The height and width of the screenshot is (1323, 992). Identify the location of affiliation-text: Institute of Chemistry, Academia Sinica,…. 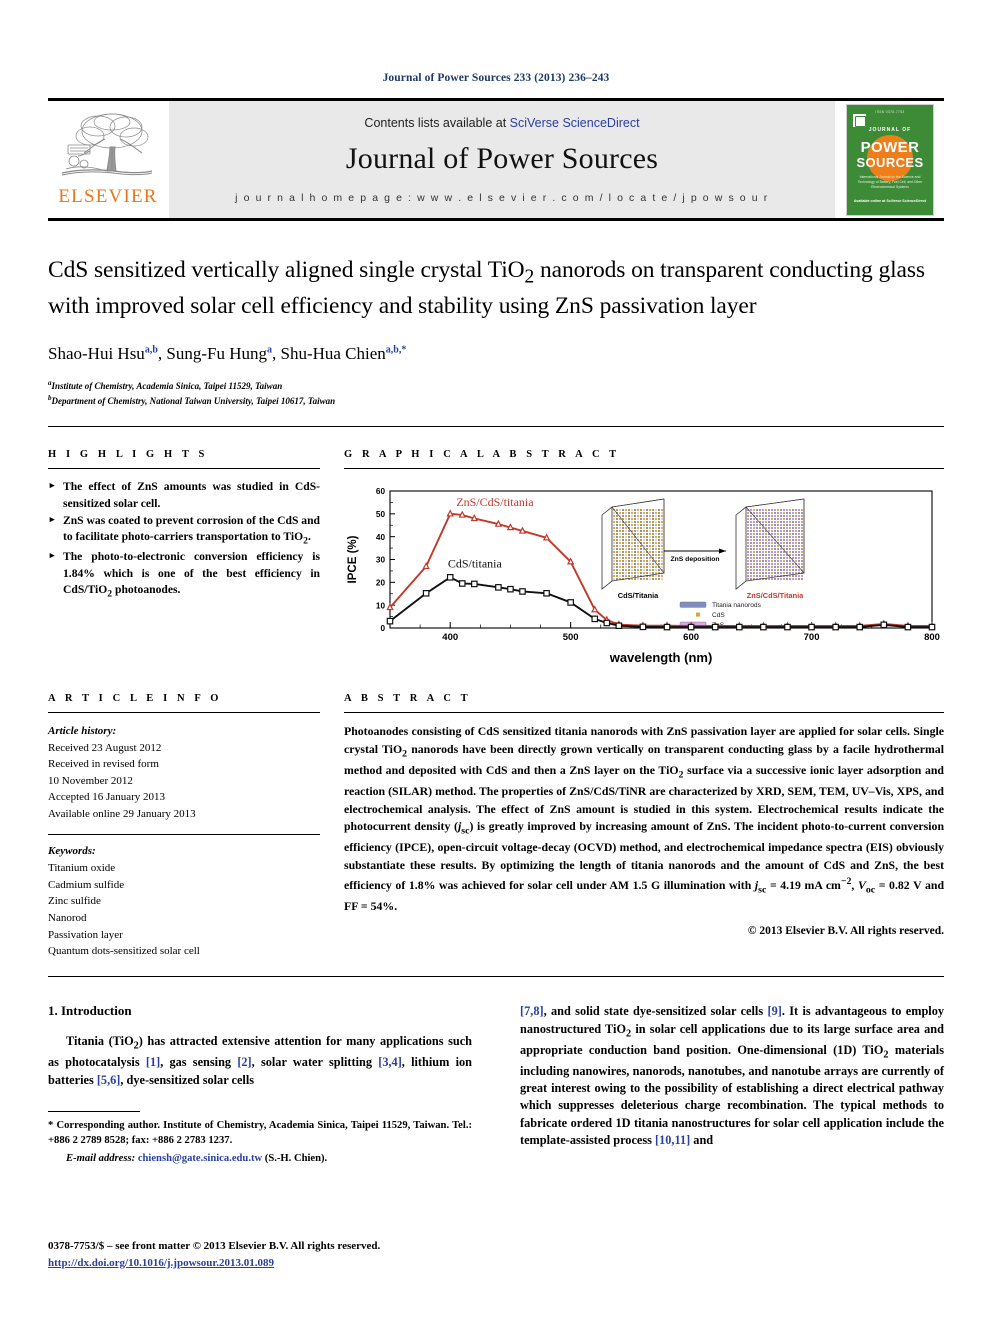
(167, 385).